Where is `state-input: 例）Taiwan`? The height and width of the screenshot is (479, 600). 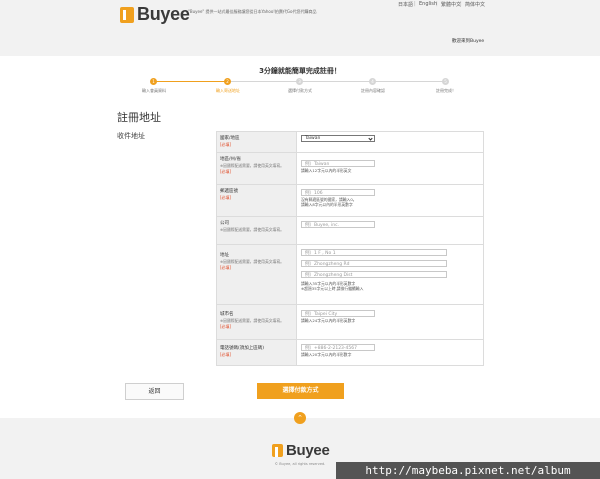 state-input: 例）Taiwan is located at coordinates (338, 163).